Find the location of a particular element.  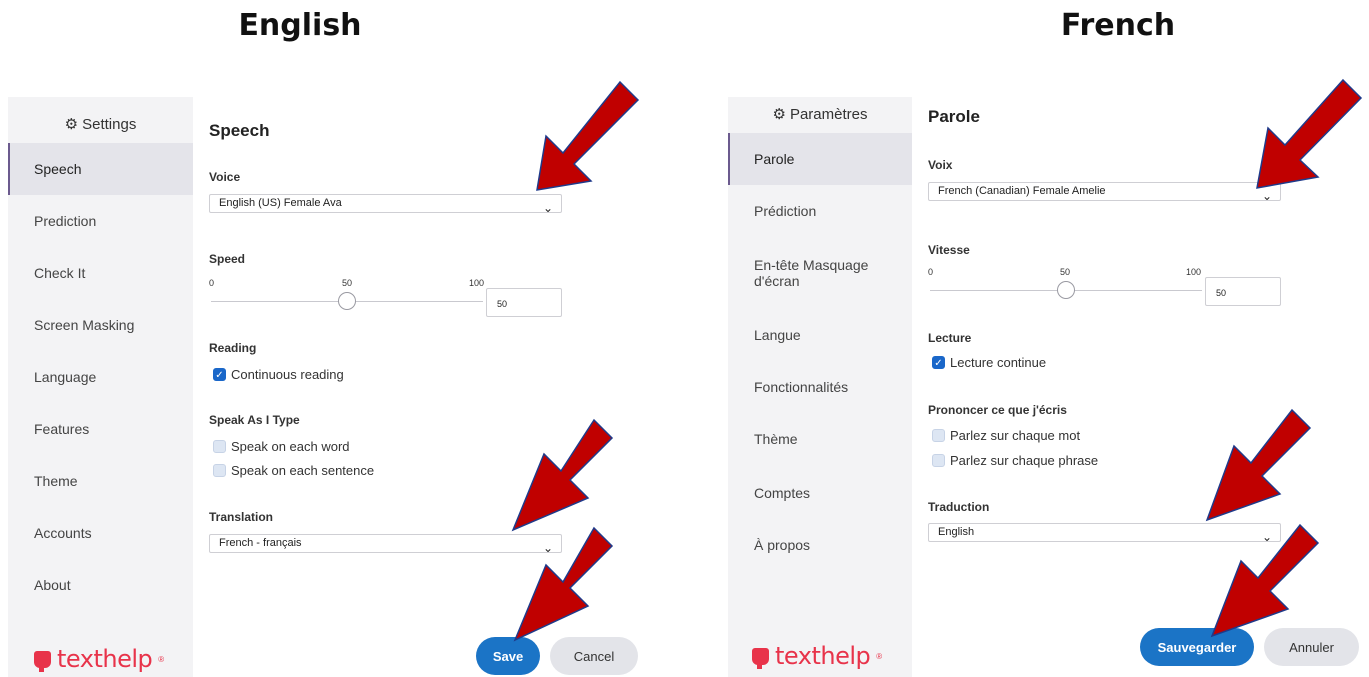

sidebar-item-language: Language is located at coordinates (100, 377).